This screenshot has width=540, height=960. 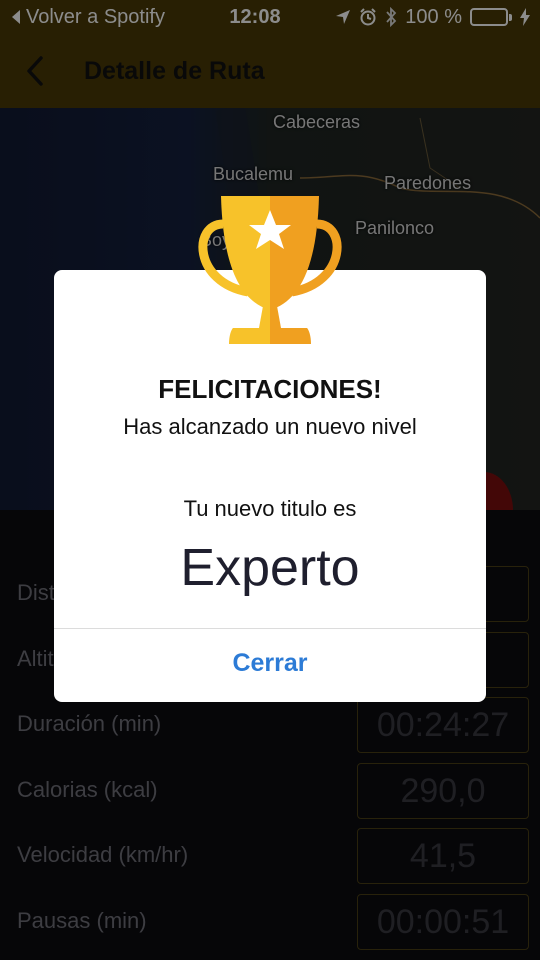 What do you see at coordinates (270, 568) in the screenshot?
I see `level-title: Experto` at bounding box center [270, 568].